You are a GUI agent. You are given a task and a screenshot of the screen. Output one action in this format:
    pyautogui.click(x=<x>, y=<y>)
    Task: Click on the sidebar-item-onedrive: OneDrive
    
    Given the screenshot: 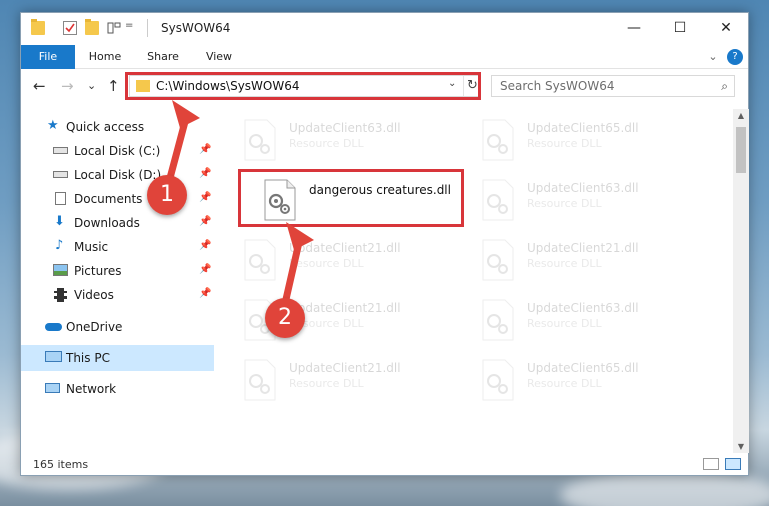 What is the action you would take?
    pyautogui.click(x=117, y=327)
    